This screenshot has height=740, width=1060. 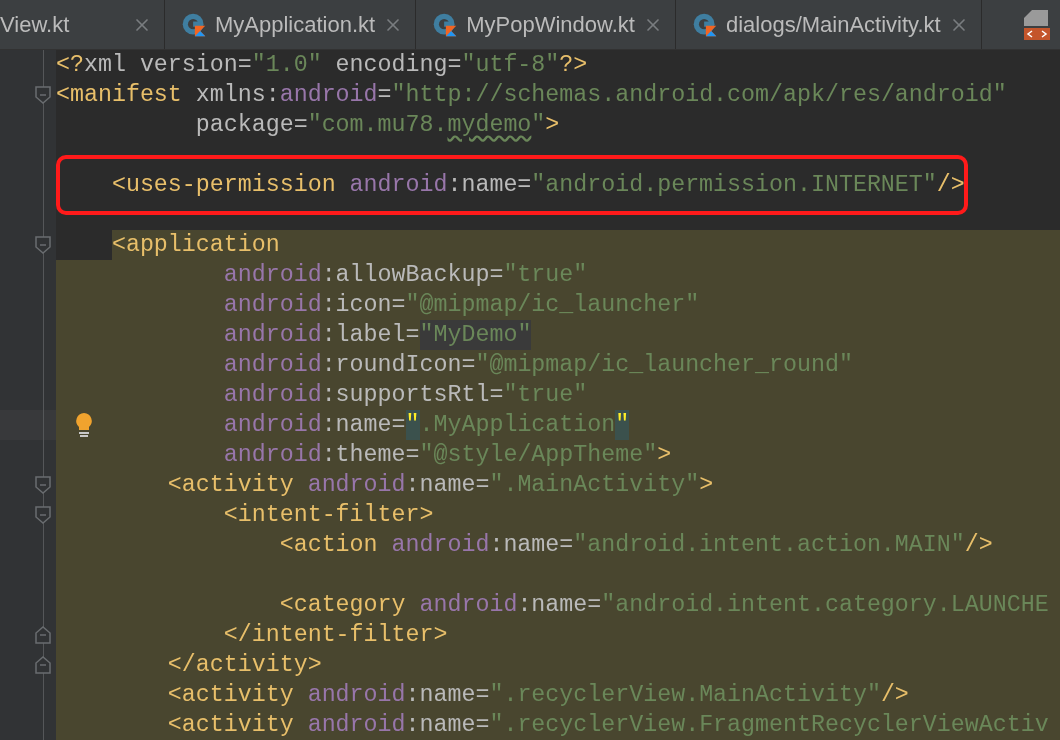 What do you see at coordinates (440, 485) in the screenshot?
I see `code-line: <activity android:name=".MainActivity">` at bounding box center [440, 485].